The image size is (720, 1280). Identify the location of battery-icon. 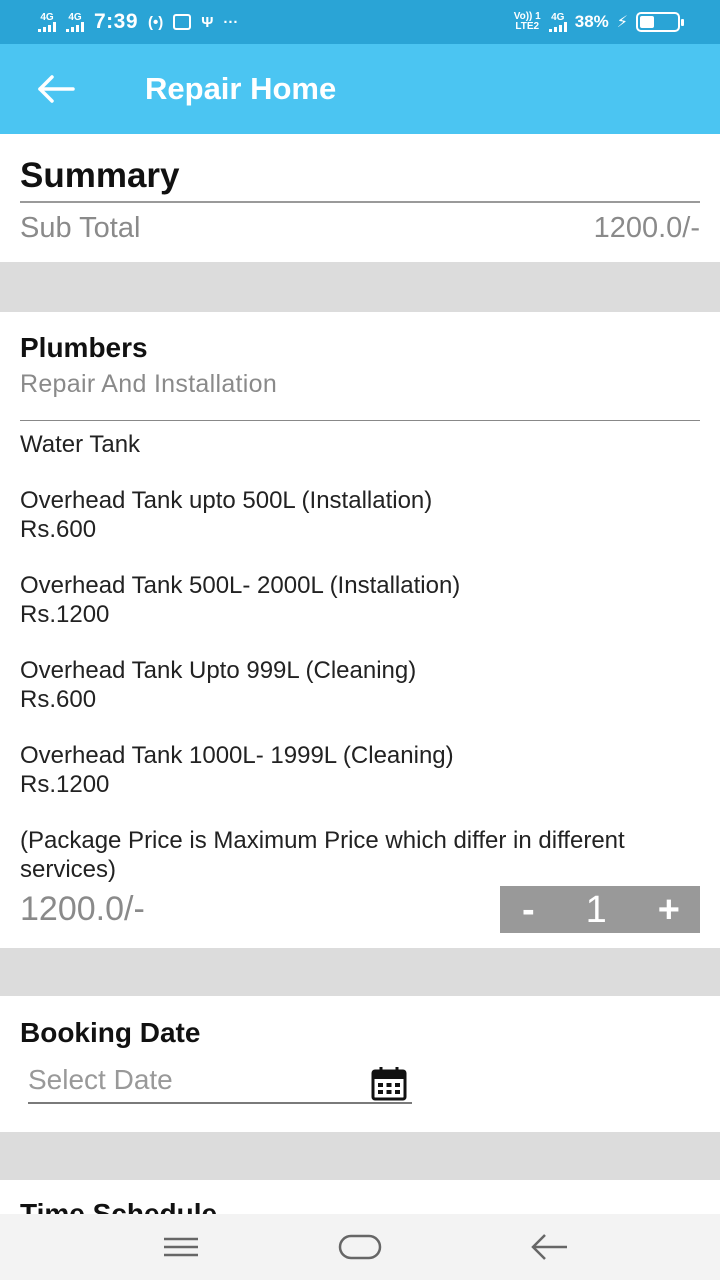
(660, 22).